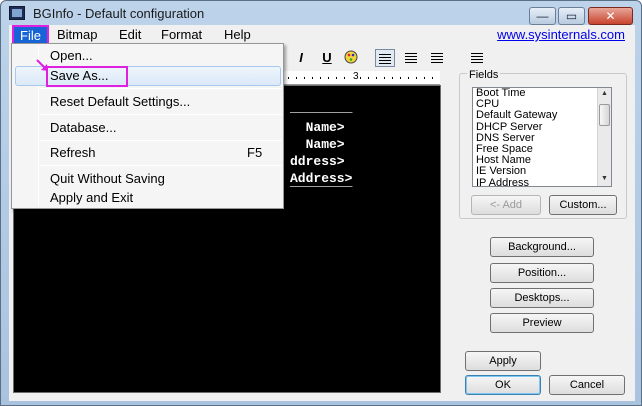 This screenshot has width=642, height=406. What do you see at coordinates (542, 115) in the screenshot?
I see `list-item: Default Gateway` at bounding box center [542, 115].